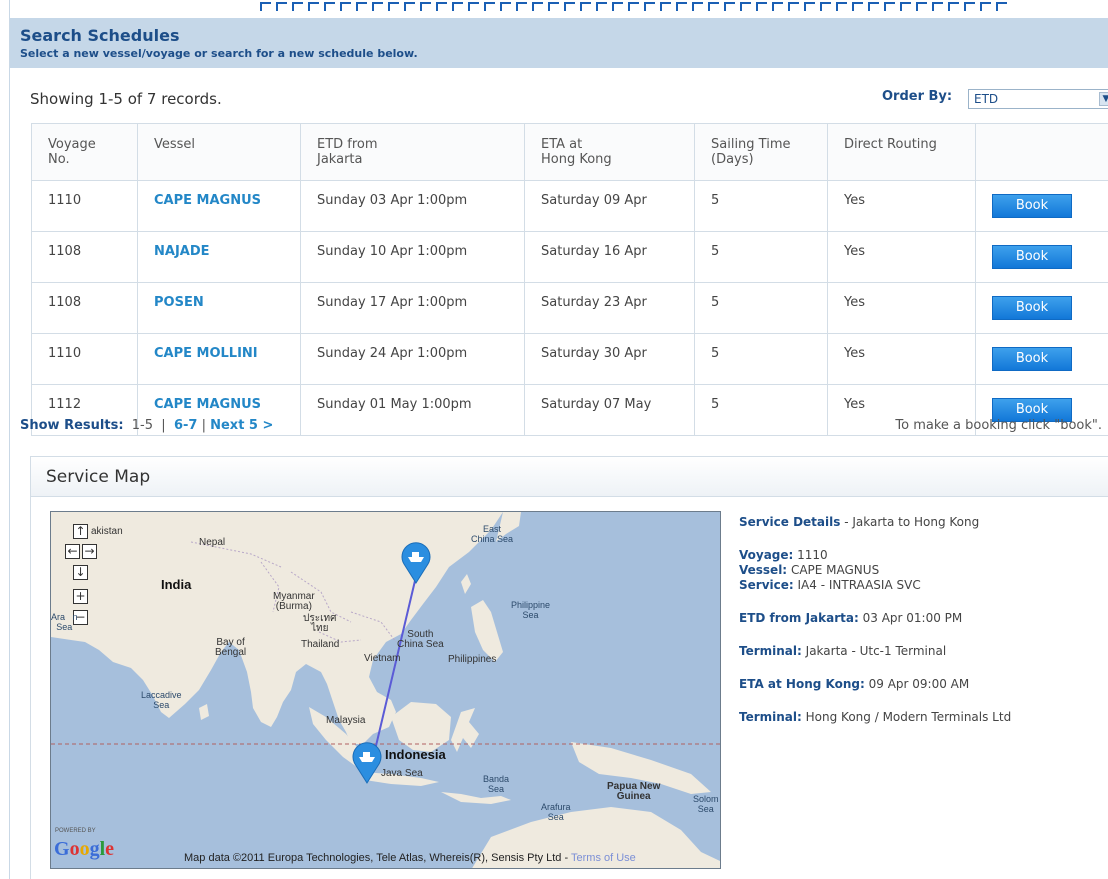 The image size is (1108, 879). I want to click on taiwan, so click(466, 584).